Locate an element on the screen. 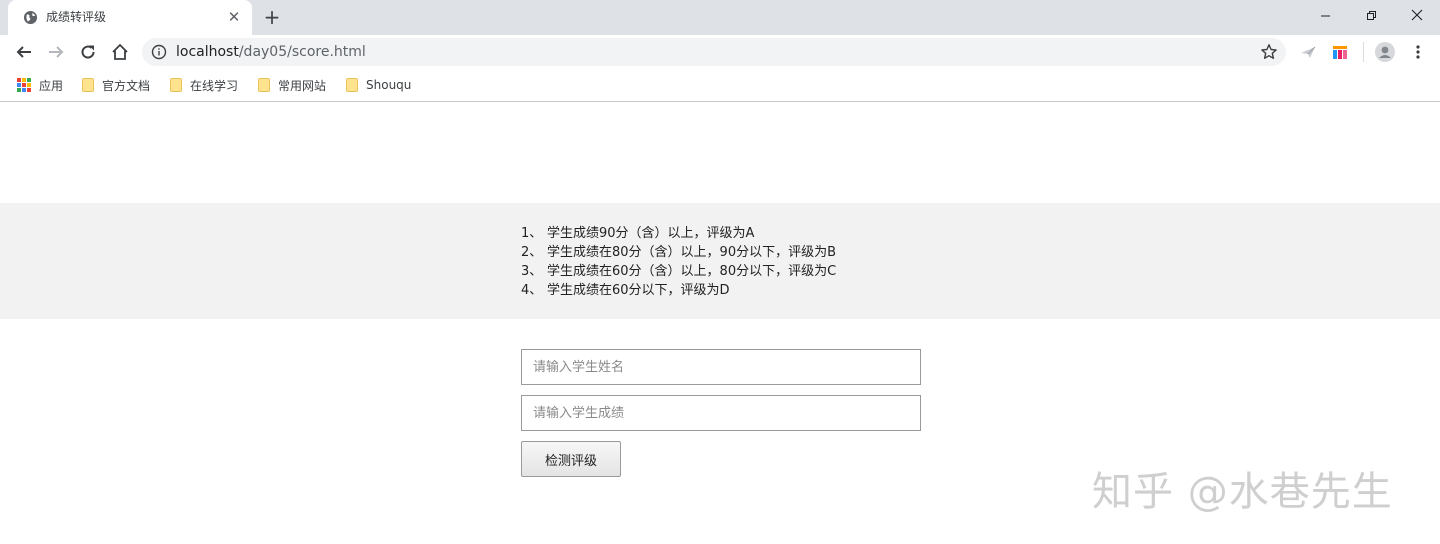 The image size is (1440, 544). apps-grid-icon is located at coordinates (24, 85).